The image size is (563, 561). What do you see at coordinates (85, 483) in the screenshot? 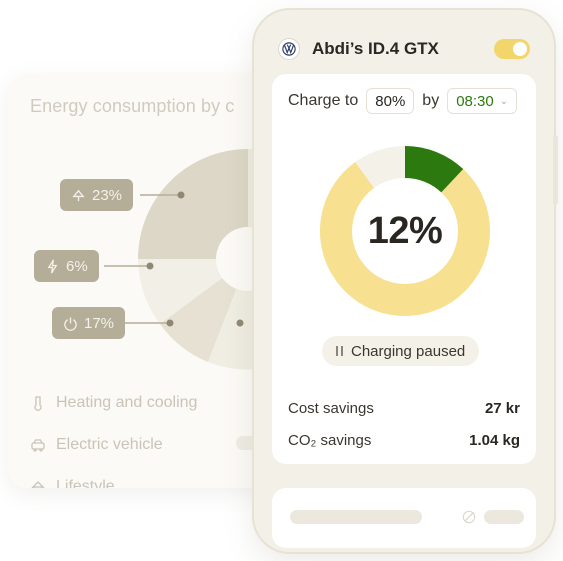
I see `legend-label-lifestyle: Lifestyle` at bounding box center [85, 483].